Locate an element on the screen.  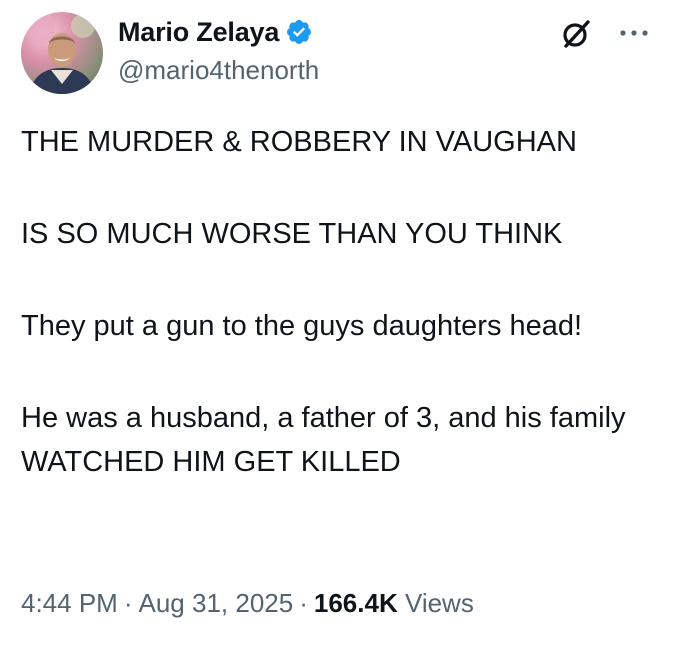
tweet-meta: 4:44 PM · Aug 31, 2025 · 166.4K Views is located at coordinates (247, 603).